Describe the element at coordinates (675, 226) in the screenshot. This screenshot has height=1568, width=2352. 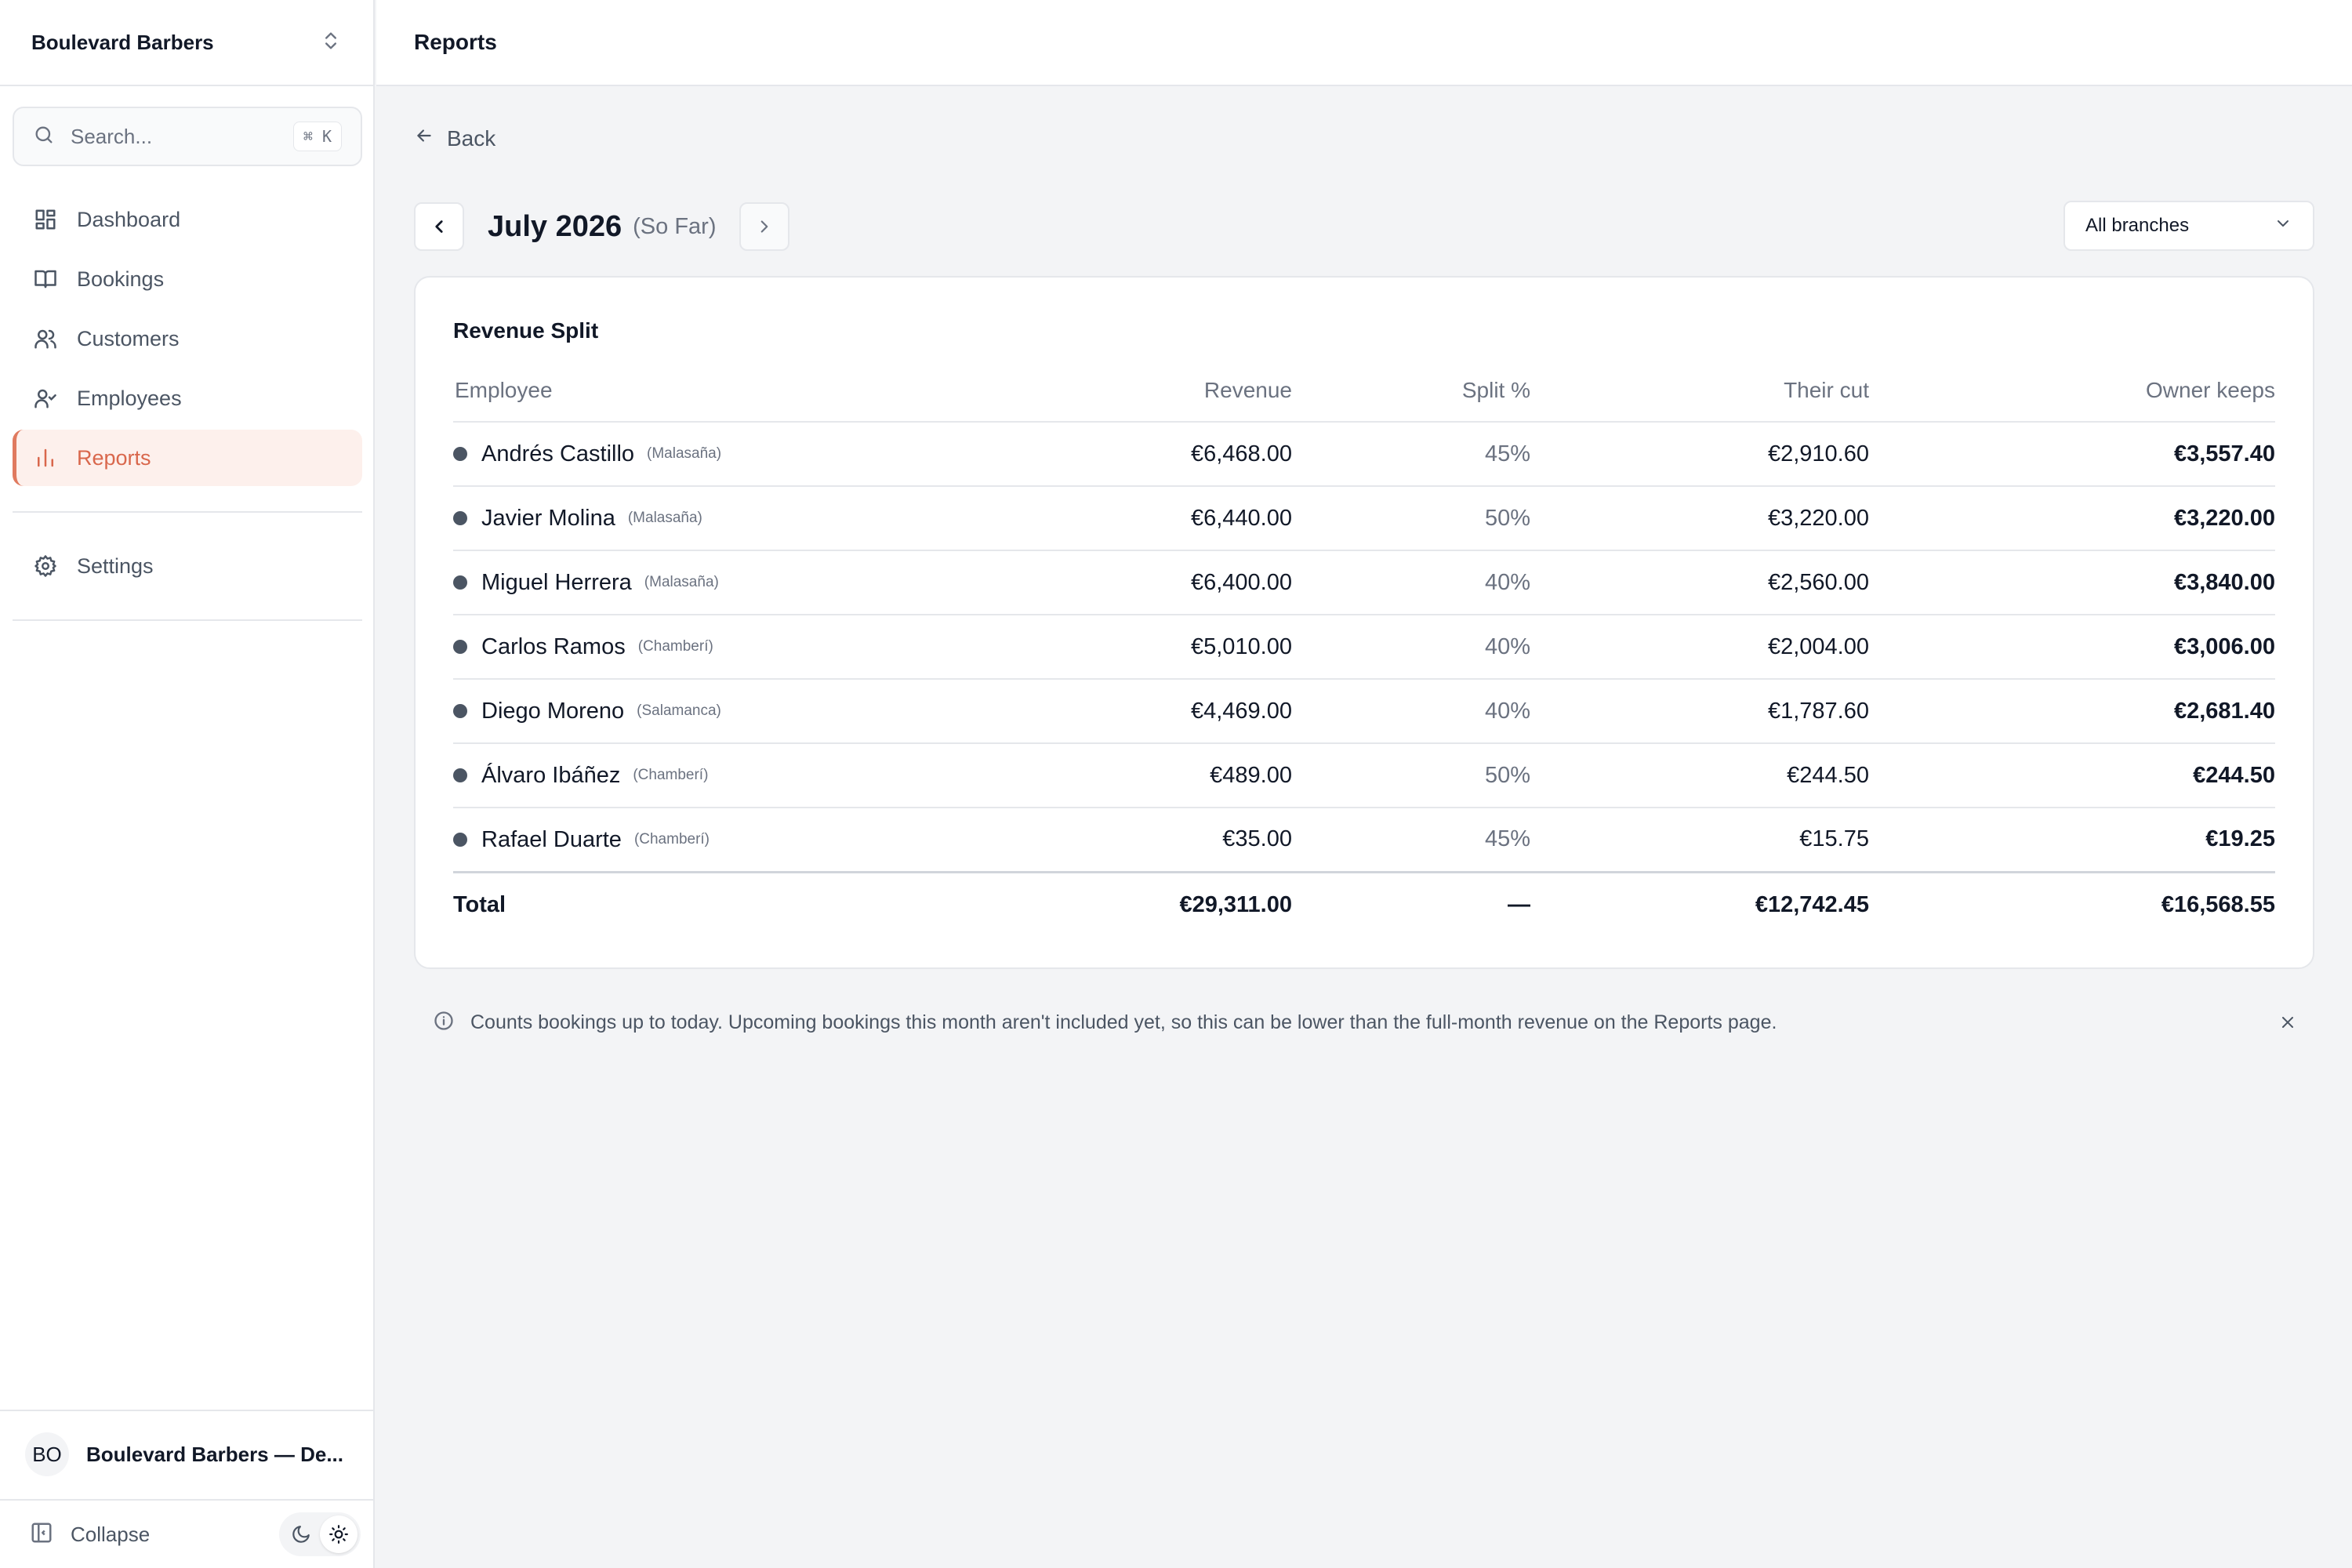
I see `month-note: (So Far)` at that location.